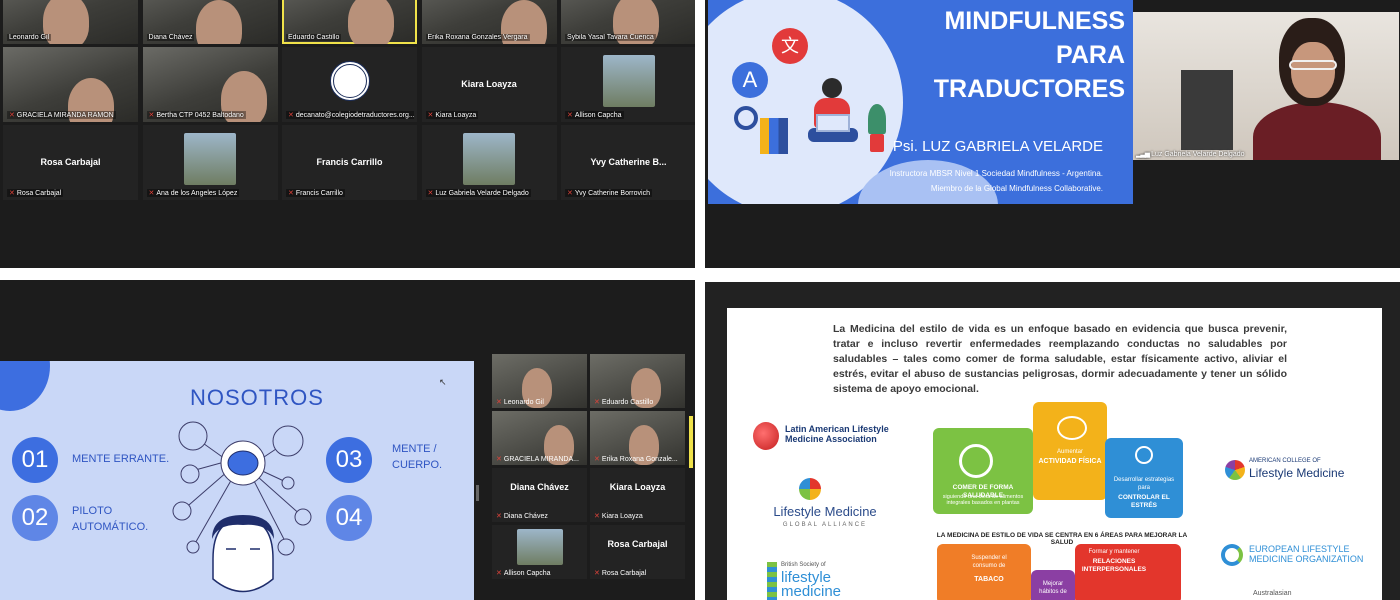 The width and height of the screenshot is (1400, 600). Describe the element at coordinates (489, 84) in the screenshot. I see `participant-tile-kiara-loayza: Kiara Loayza ✕ Kiara Loayza` at that location.